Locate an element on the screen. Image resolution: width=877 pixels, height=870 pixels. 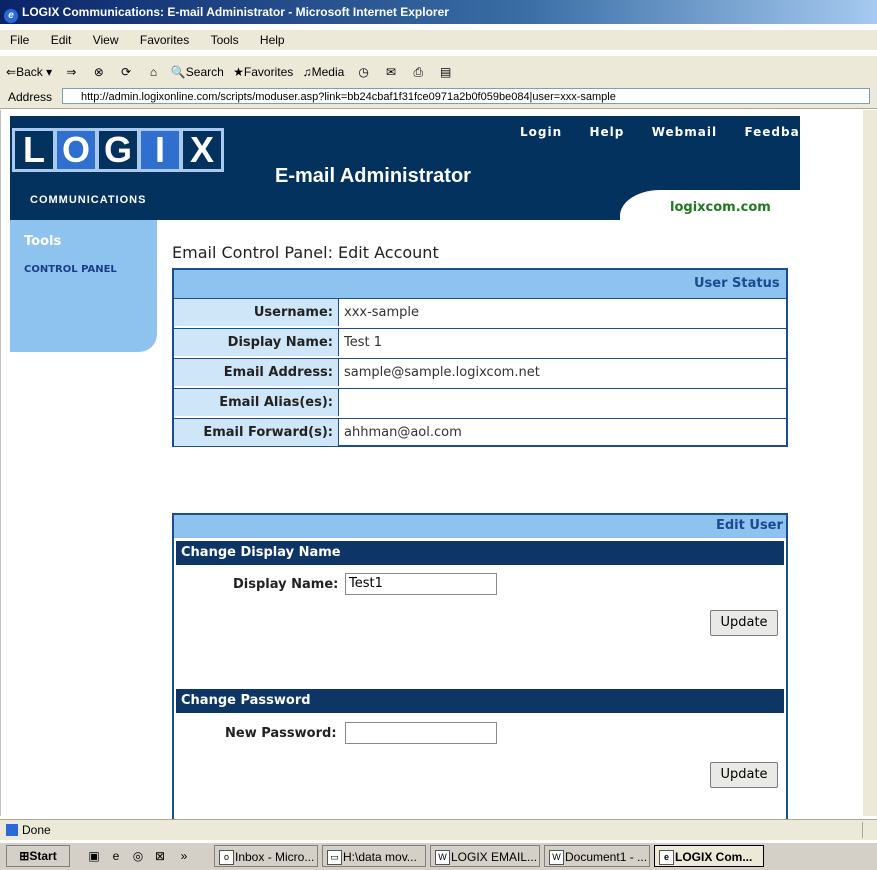
ie-quicklaunch-icon: e is located at coordinates (116, 856).